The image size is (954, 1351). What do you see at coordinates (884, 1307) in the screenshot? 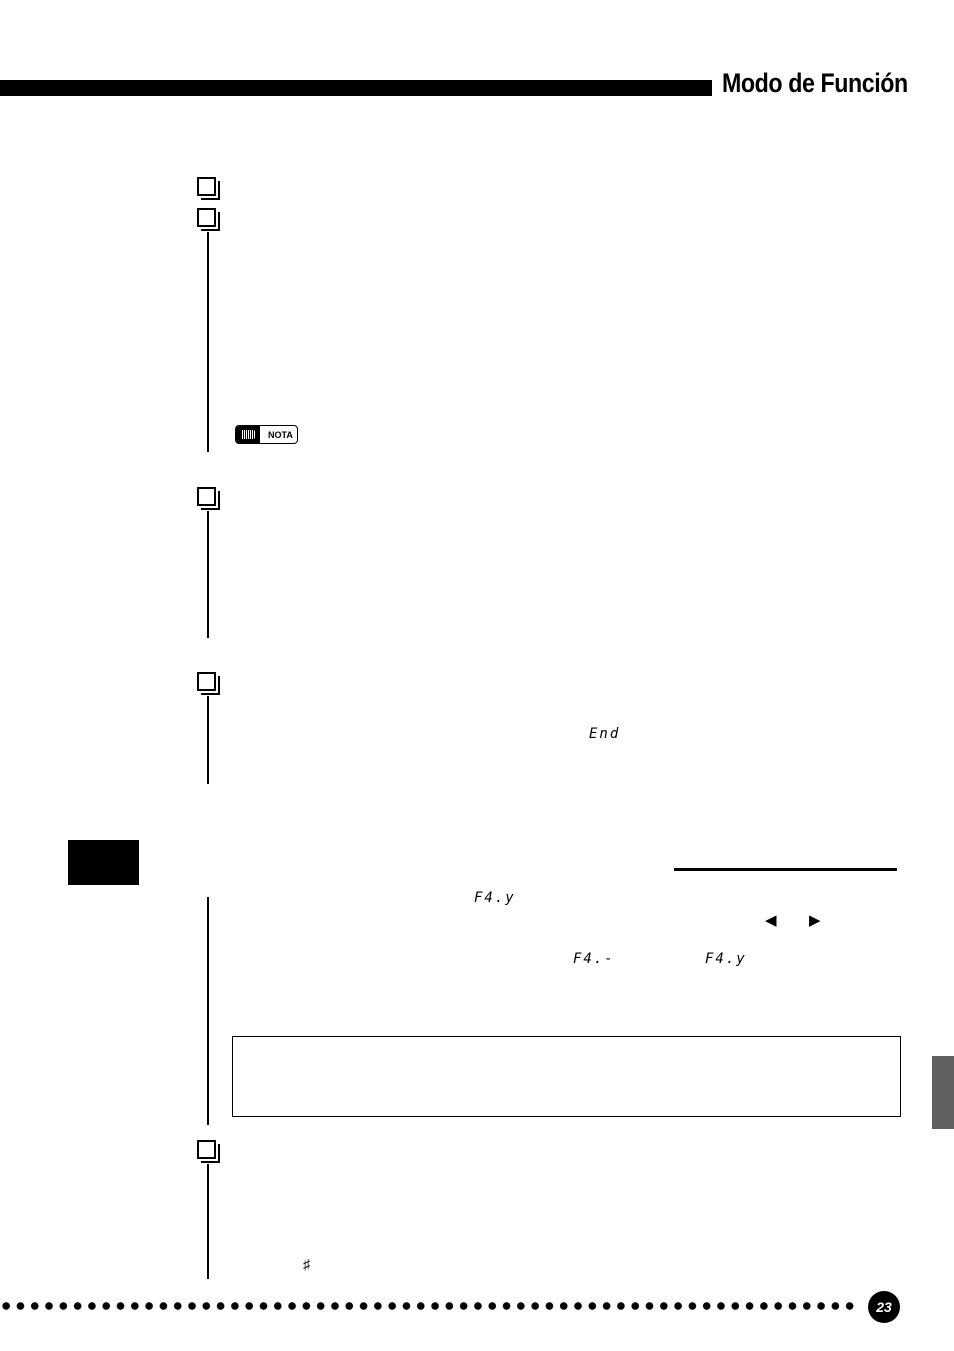
I see `page-number: 23` at bounding box center [884, 1307].